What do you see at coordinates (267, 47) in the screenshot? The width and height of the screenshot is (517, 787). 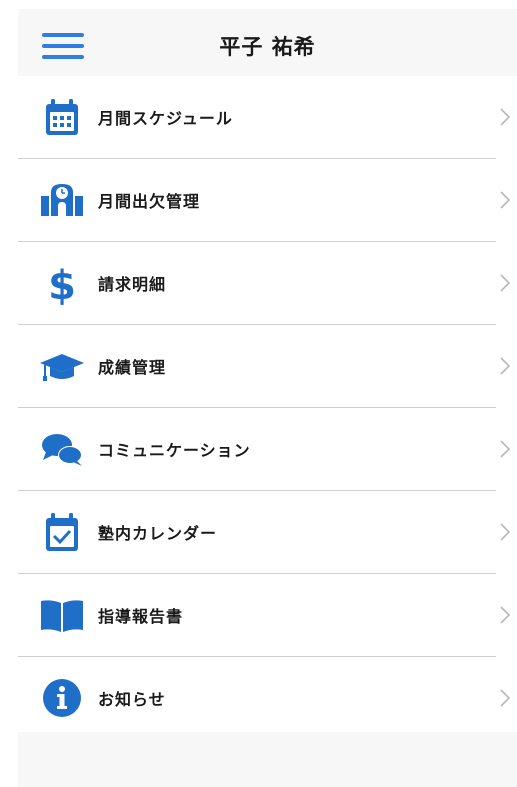 I see `page-title: 平子 祐希` at bounding box center [267, 47].